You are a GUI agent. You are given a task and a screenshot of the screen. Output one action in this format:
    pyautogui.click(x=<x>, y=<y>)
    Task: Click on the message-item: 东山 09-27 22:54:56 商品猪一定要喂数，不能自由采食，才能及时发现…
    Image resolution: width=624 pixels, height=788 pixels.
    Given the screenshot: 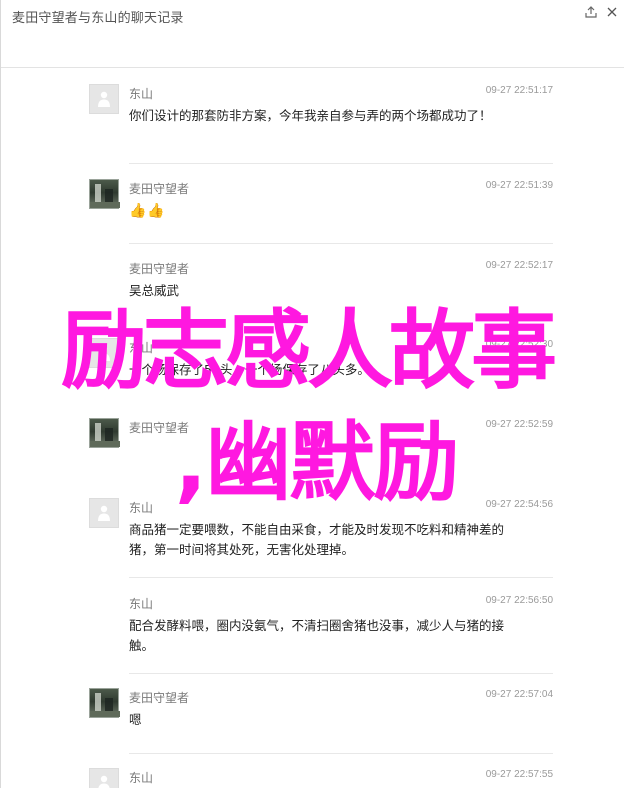 What is the action you would take?
    pyautogui.click(x=321, y=538)
    